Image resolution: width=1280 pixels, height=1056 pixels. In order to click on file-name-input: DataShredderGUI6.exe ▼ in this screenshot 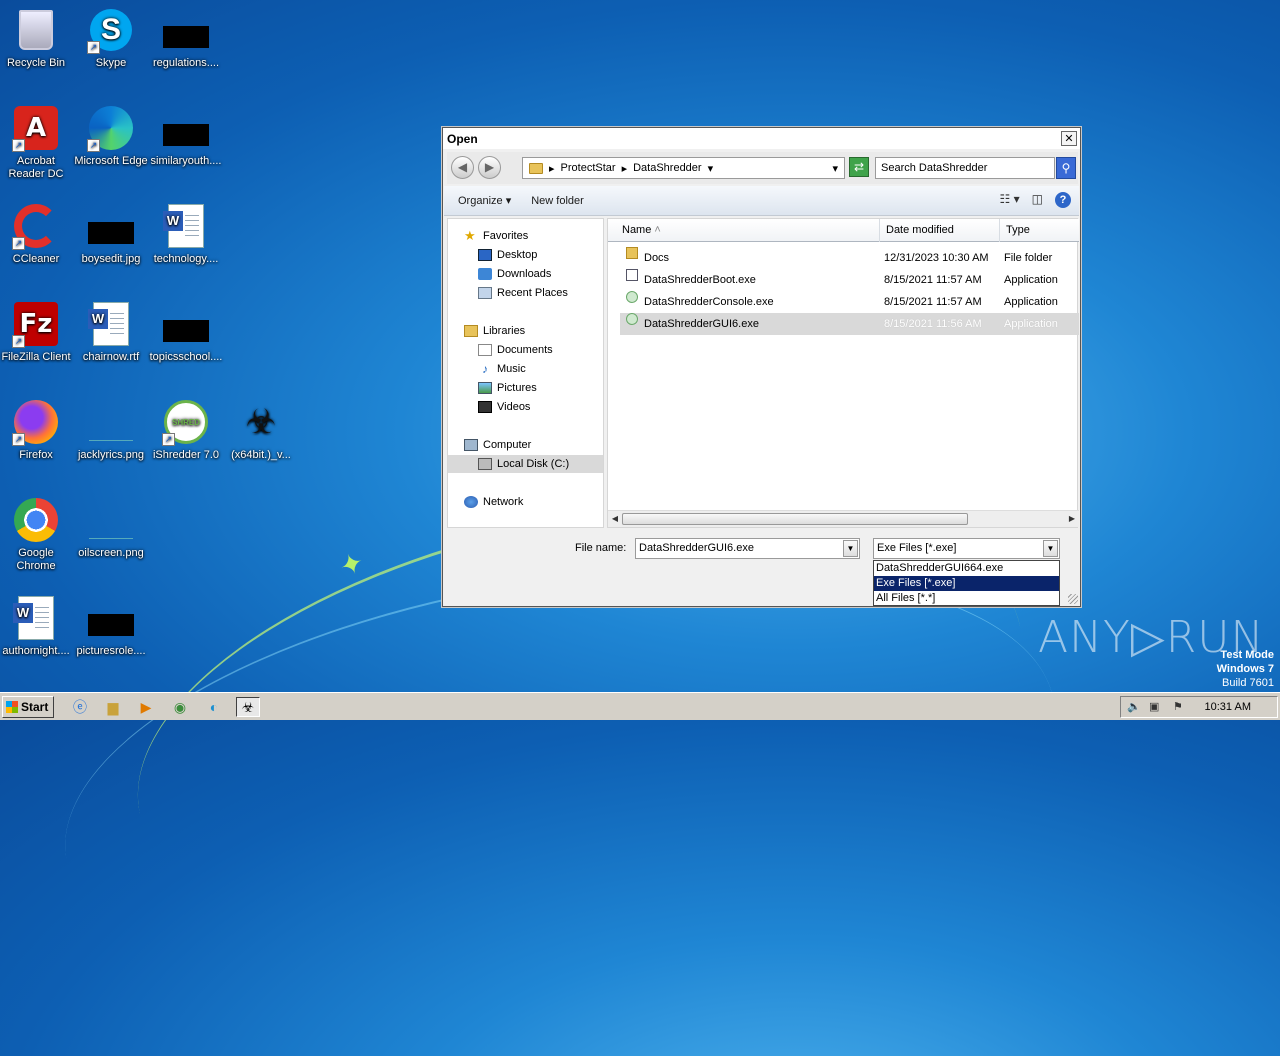, I will do `click(747, 548)`.